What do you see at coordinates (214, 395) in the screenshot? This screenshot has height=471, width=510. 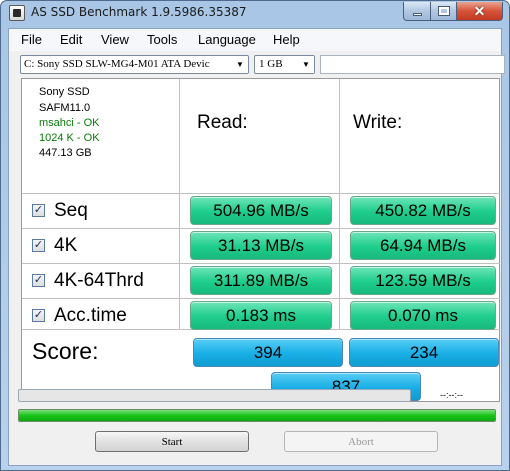 I see `test-progress-bar` at bounding box center [214, 395].